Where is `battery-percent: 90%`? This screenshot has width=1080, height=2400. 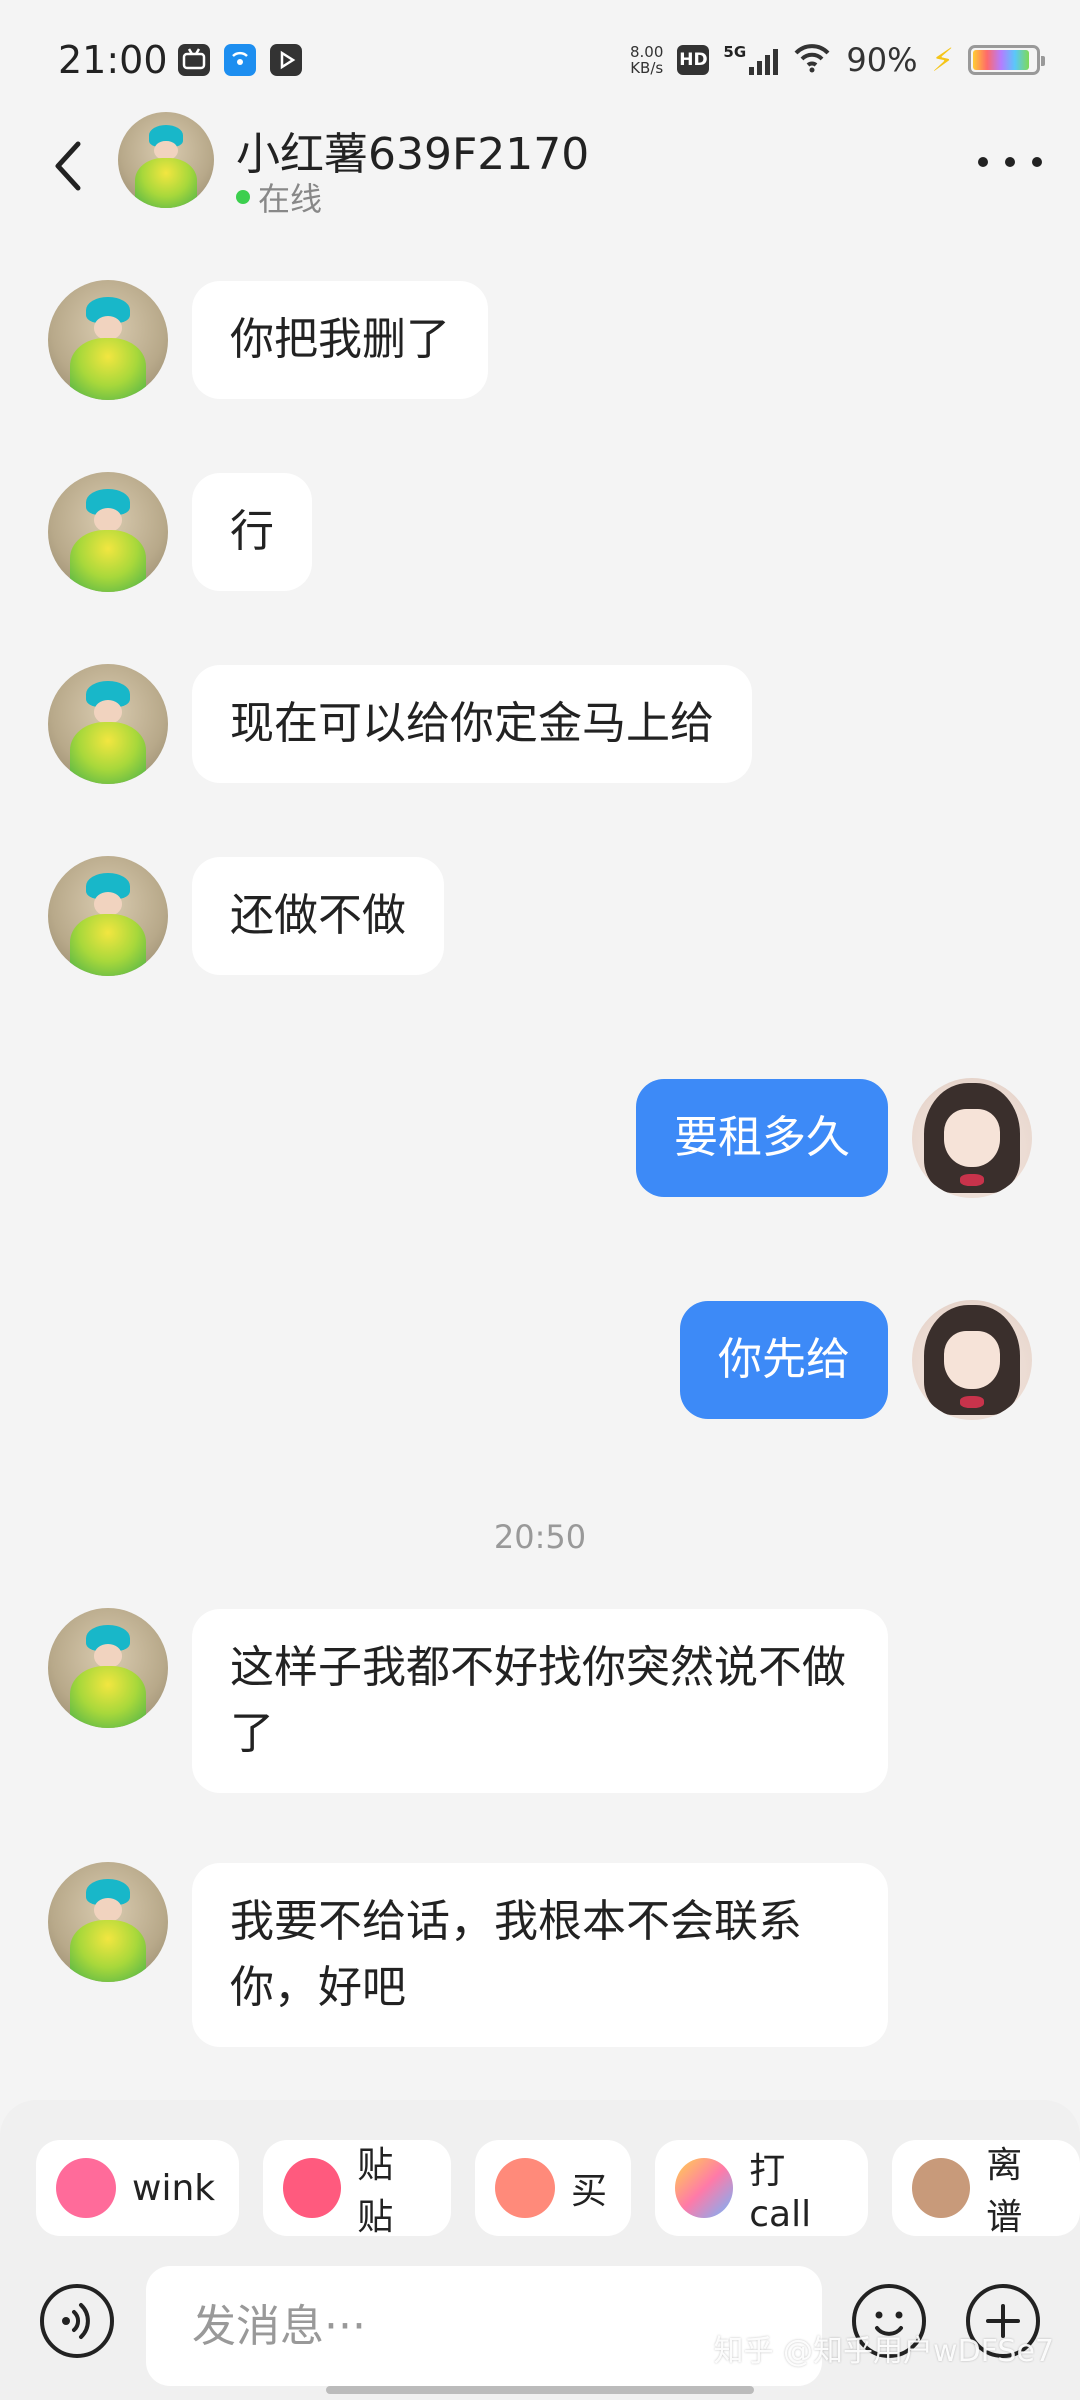
battery-percent: 90% is located at coordinates (882, 60).